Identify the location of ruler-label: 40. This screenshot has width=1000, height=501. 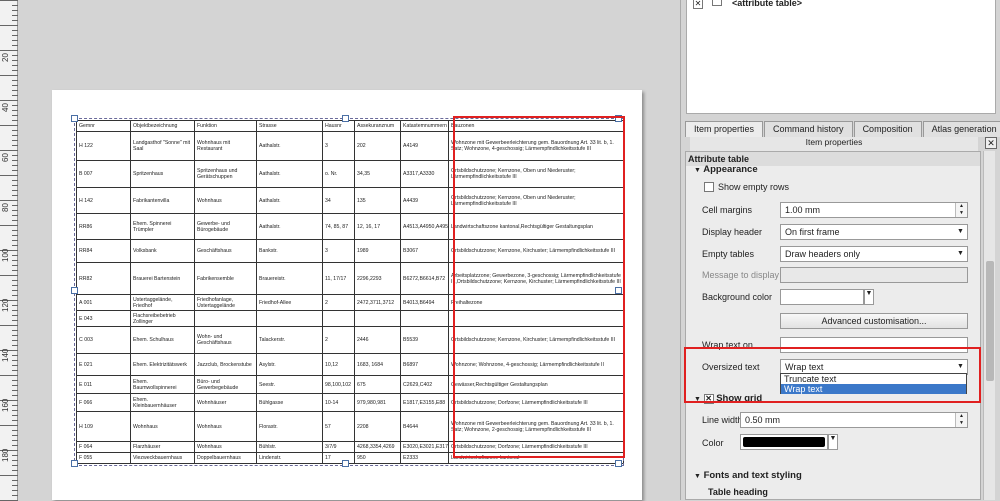
(5, 107).